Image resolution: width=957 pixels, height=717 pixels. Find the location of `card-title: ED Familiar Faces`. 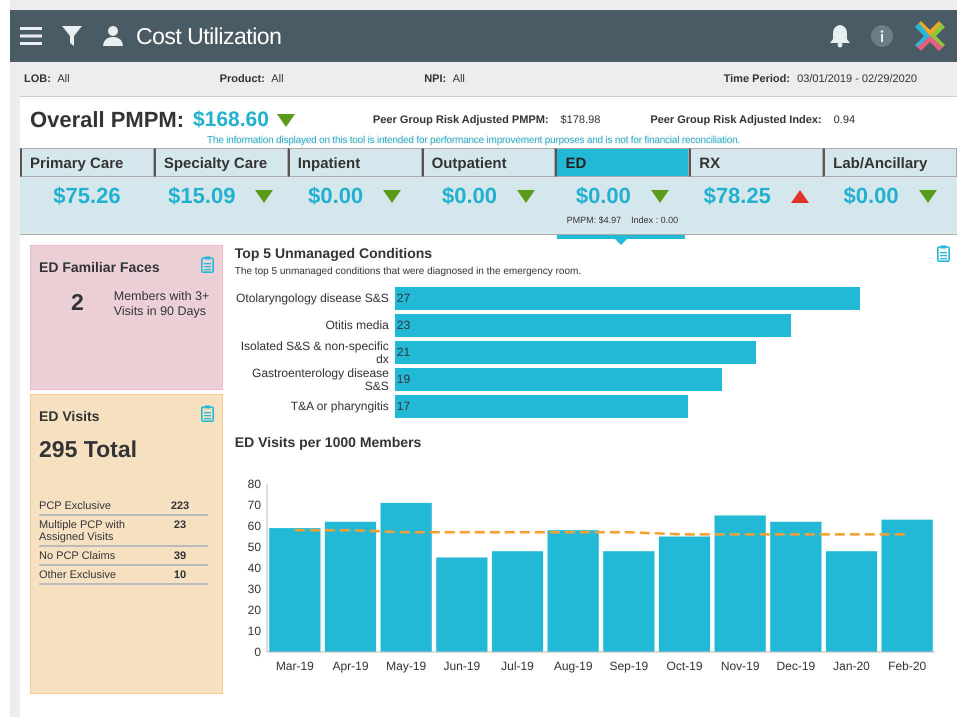

card-title: ED Familiar Faces is located at coordinates (99, 267).